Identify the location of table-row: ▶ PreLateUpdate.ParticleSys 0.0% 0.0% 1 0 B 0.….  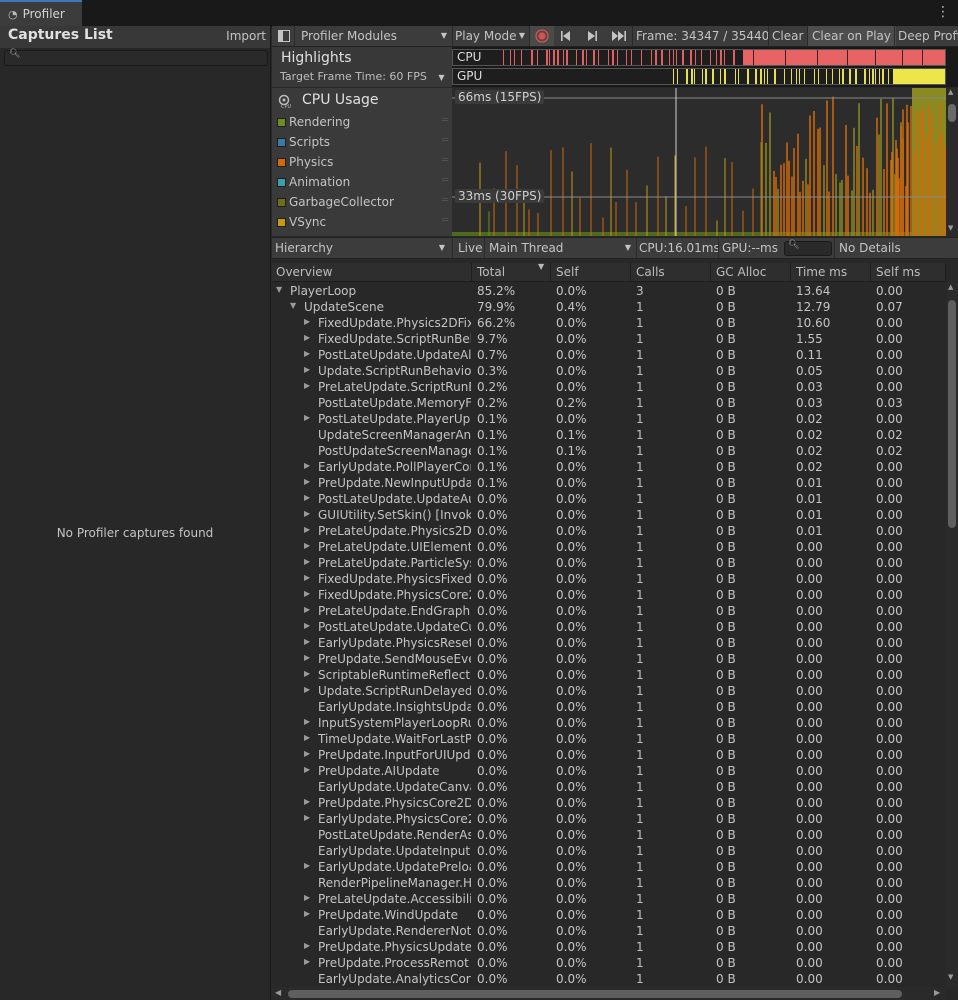
(609, 563).